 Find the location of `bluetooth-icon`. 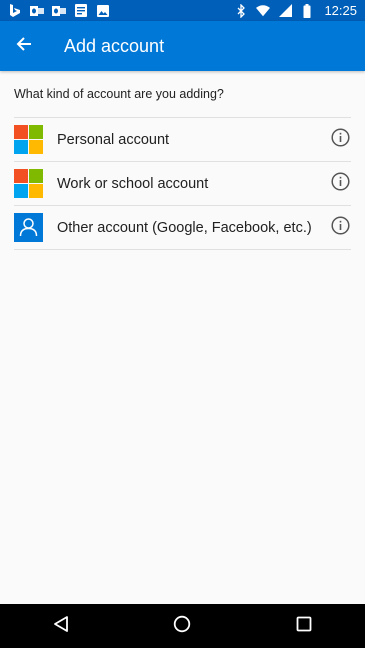

bluetooth-icon is located at coordinates (241, 10).